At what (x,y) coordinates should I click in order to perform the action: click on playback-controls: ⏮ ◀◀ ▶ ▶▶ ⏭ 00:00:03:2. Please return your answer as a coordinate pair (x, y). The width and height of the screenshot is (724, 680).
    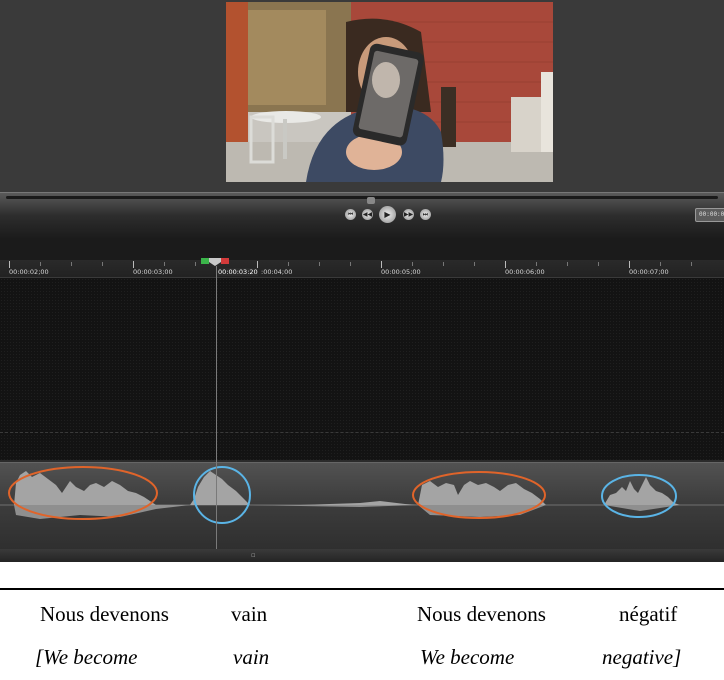
    Looking at the image, I should click on (362, 215).